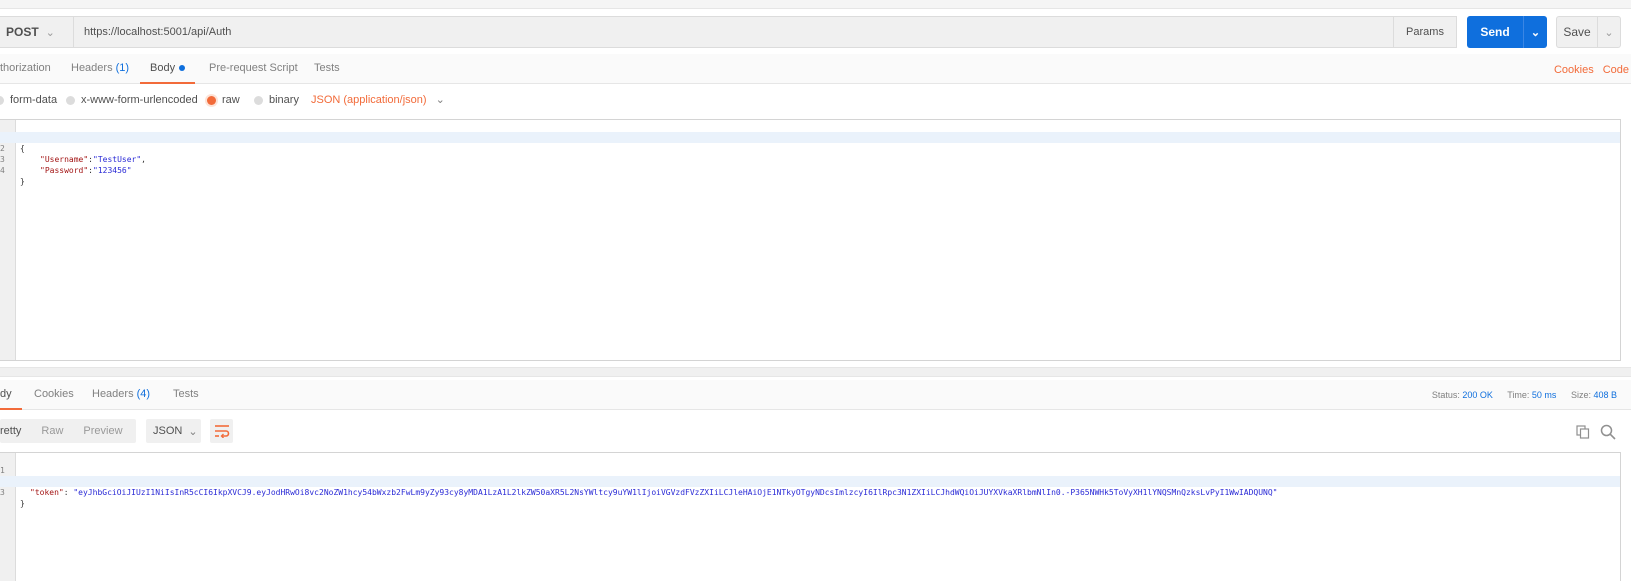 The image size is (1631, 581). What do you see at coordinates (810, 159) in the screenshot?
I see `code-line: 3 "Password":"123456"` at bounding box center [810, 159].